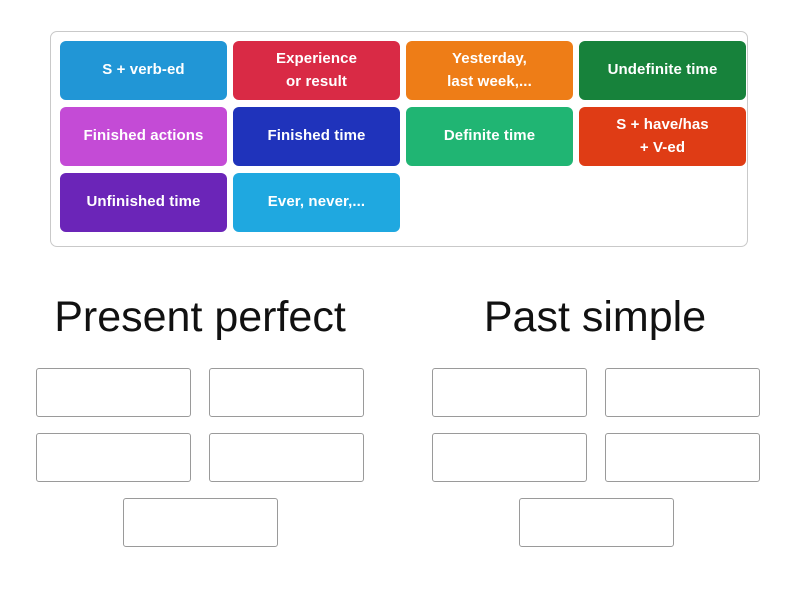 The image size is (800, 600). I want to click on draggable-tile: Definite time, so click(489, 136).